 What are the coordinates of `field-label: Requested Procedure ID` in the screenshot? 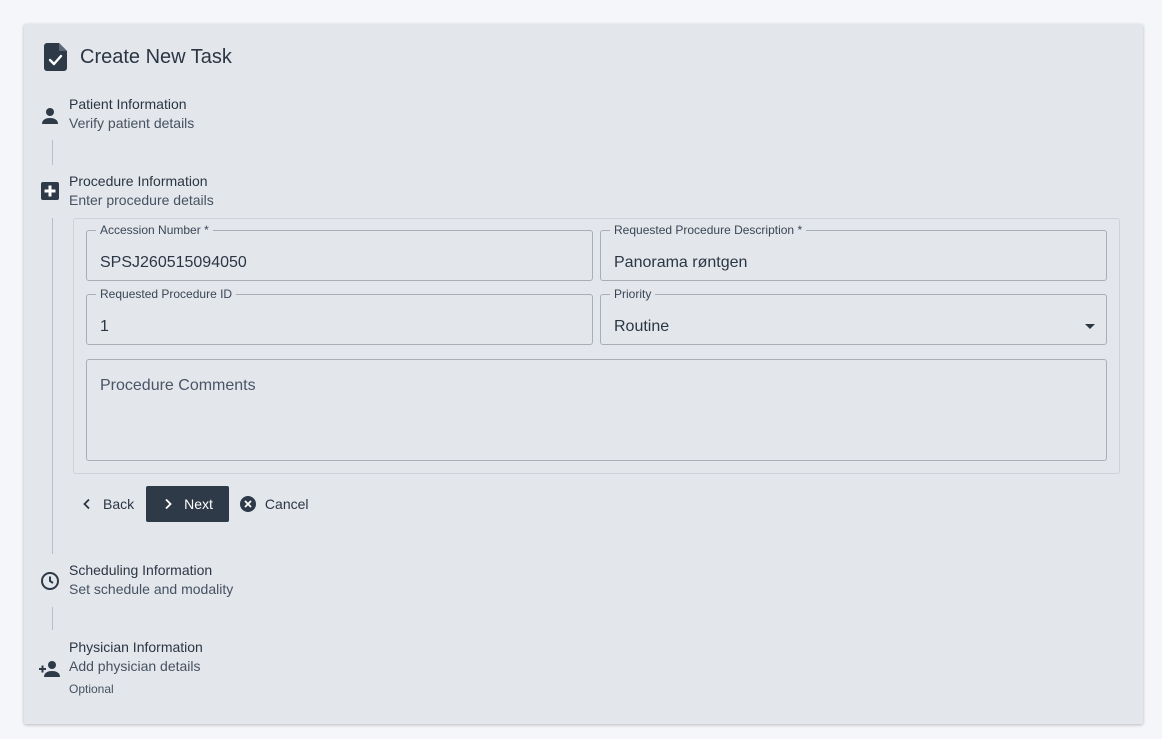 It's located at (166, 294).